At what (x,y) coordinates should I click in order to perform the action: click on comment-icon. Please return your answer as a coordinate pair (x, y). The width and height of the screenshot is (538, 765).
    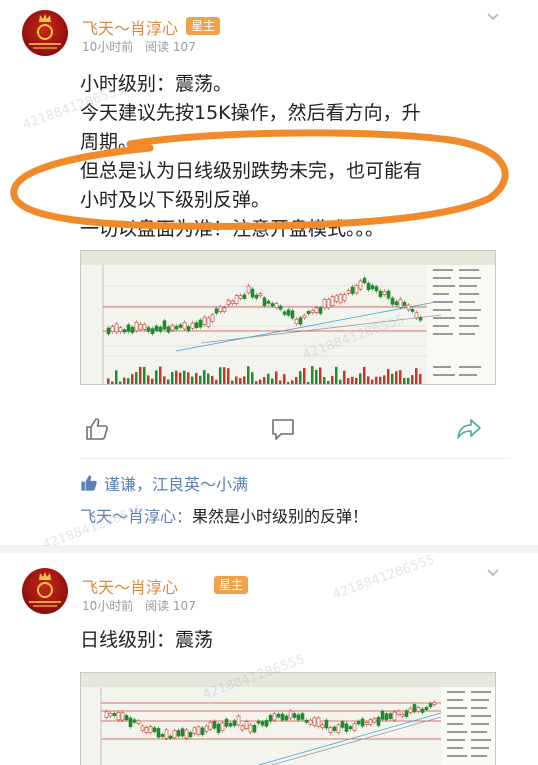
    Looking at the image, I should click on (283, 429).